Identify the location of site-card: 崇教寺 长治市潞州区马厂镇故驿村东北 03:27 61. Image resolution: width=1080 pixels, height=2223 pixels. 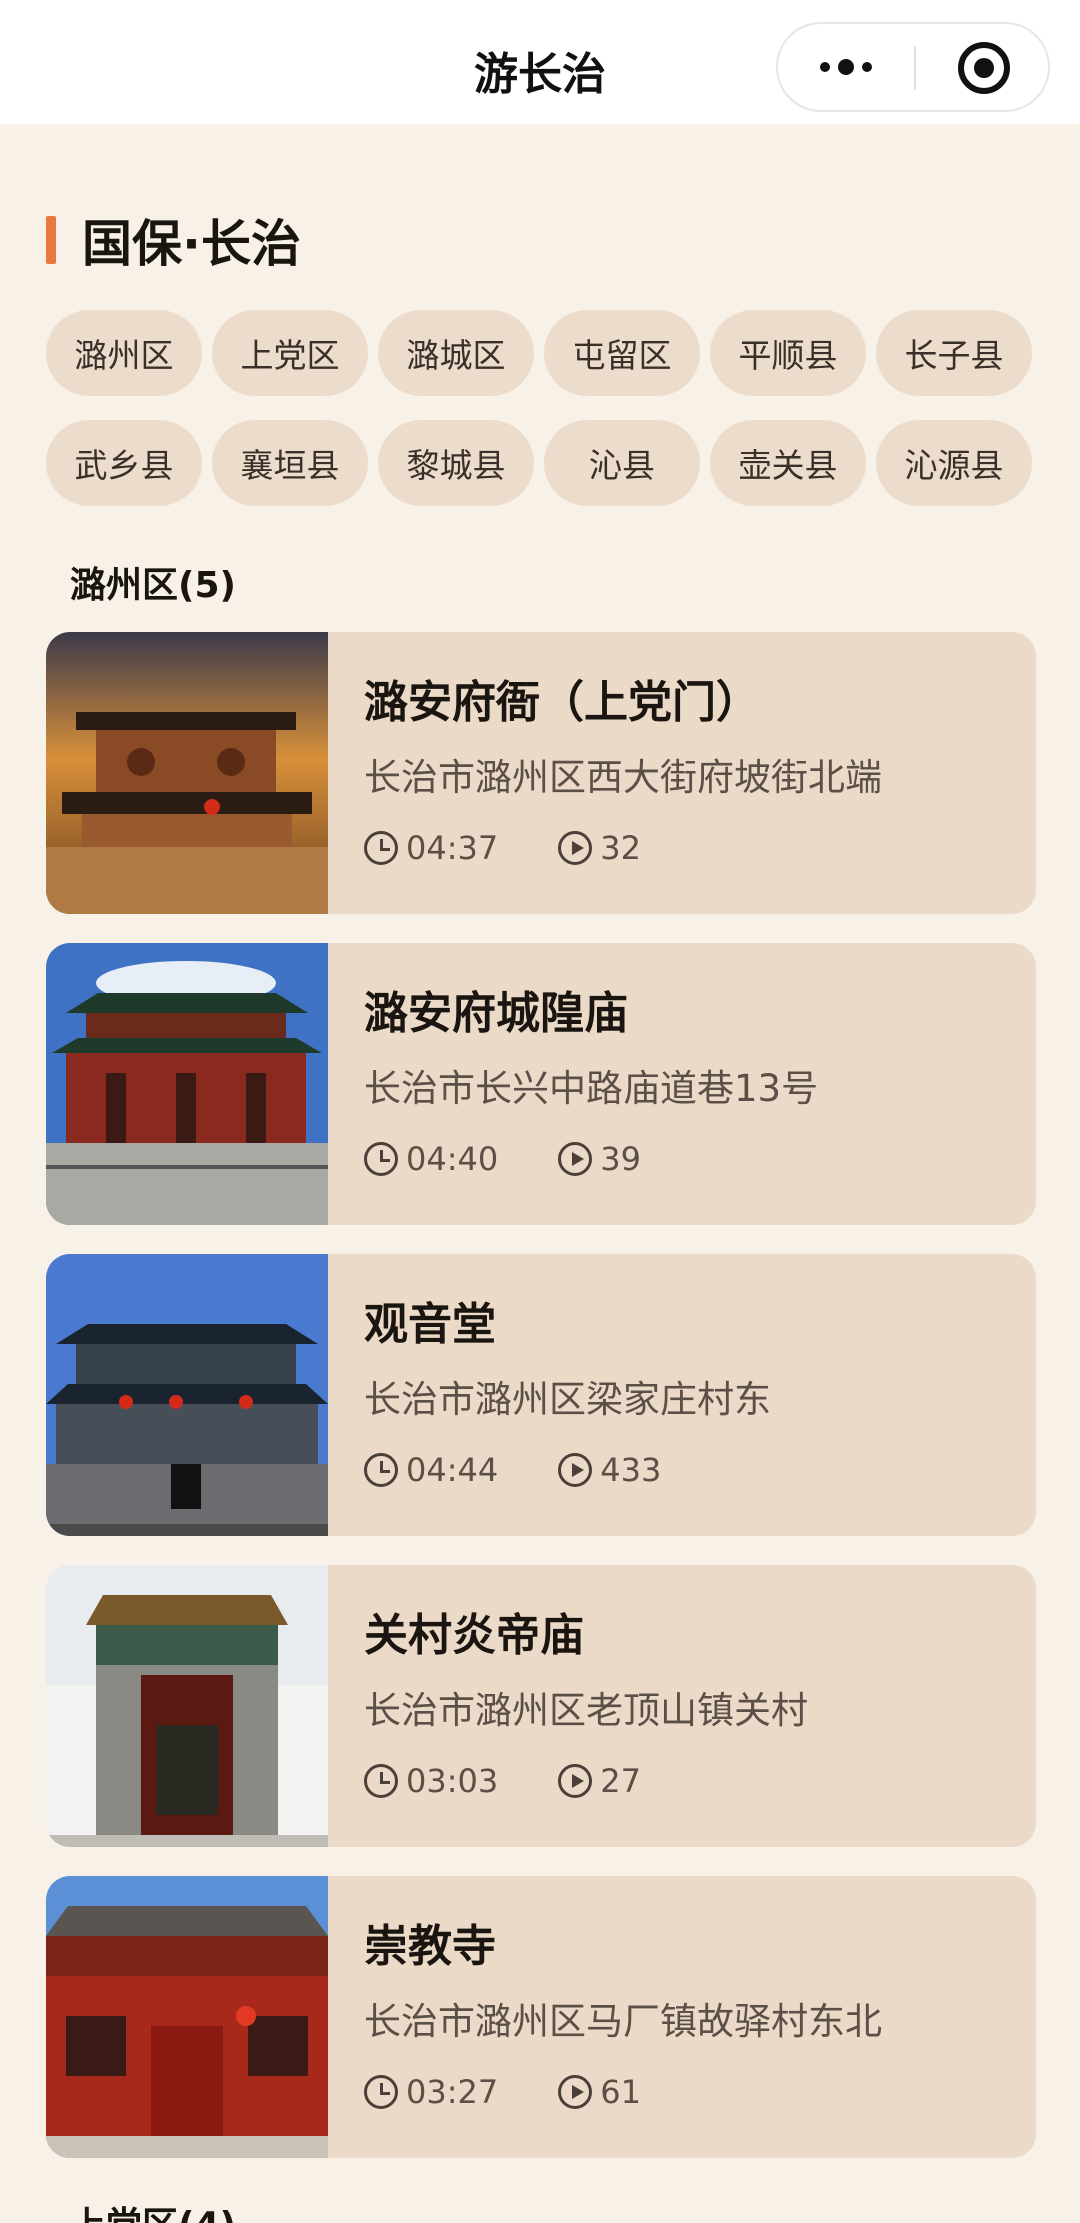
(541, 2017).